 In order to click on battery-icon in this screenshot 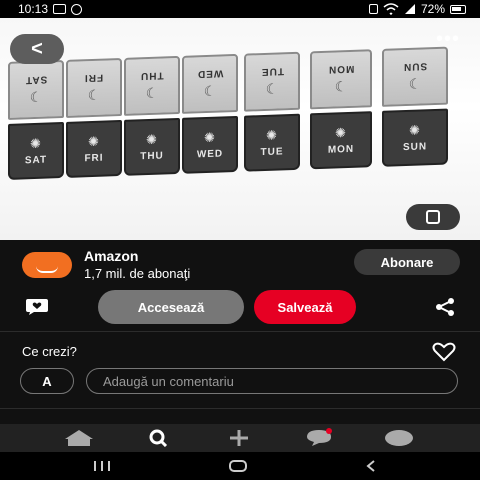, I will do `click(458, 9)`.